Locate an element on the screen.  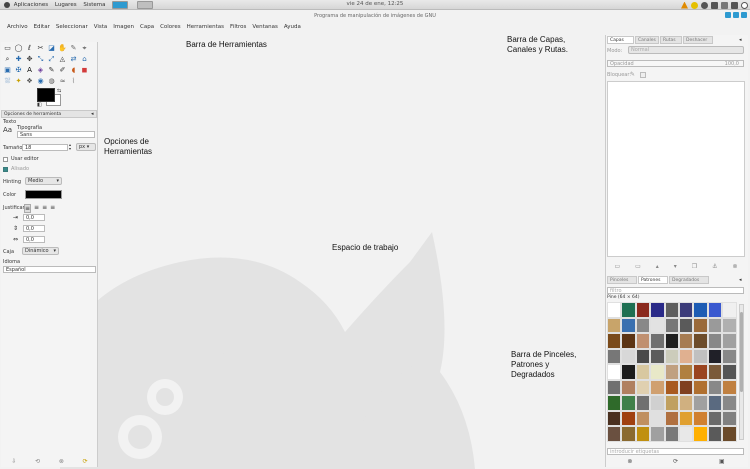
tool-4-icon: ◪ is located at coordinates (51, 48).